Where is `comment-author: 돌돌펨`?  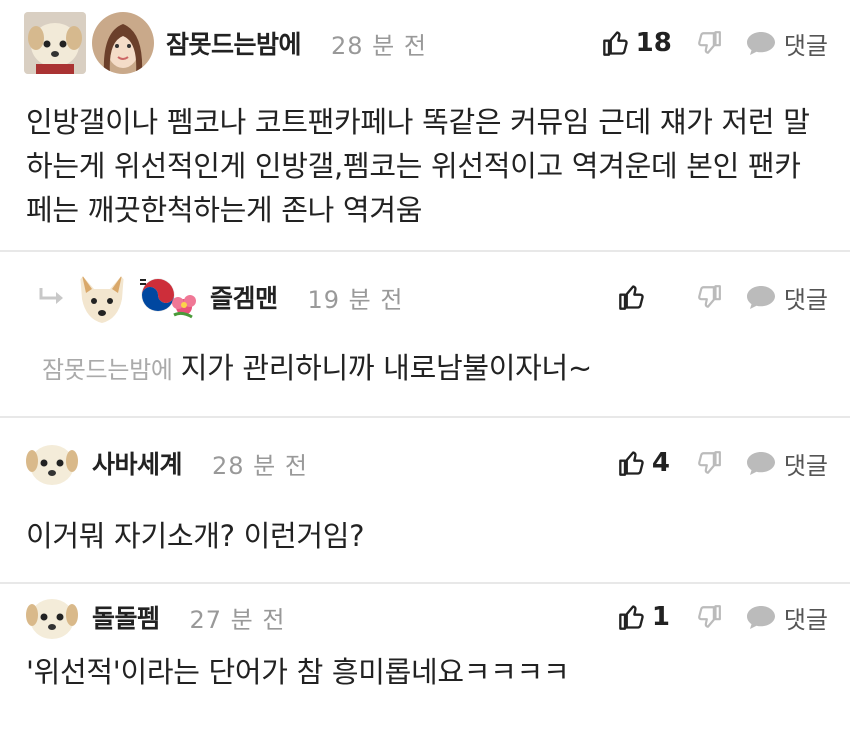 comment-author: 돌돌펨 is located at coordinates (126, 617).